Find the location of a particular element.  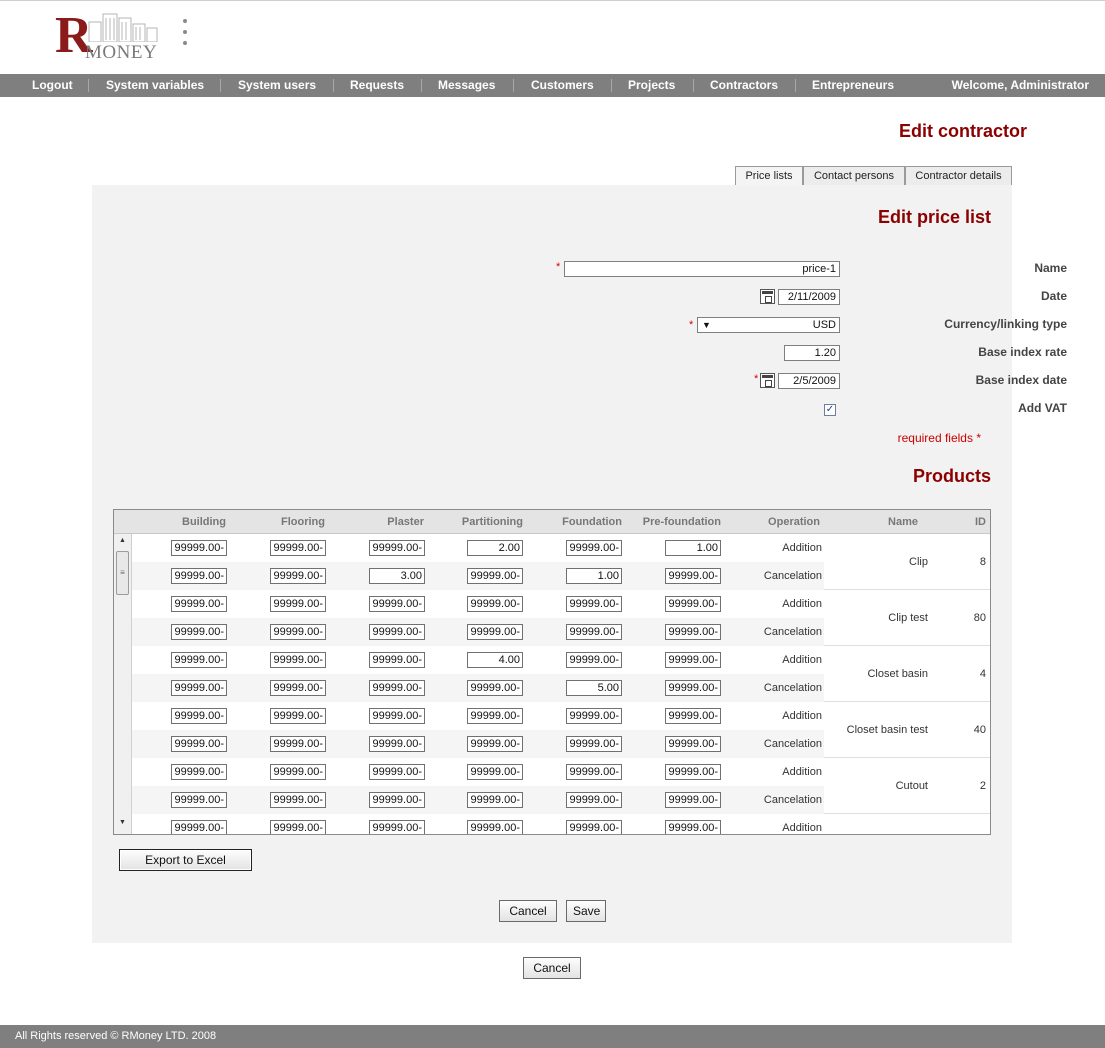

save-button: Save is located at coordinates (586, 911).